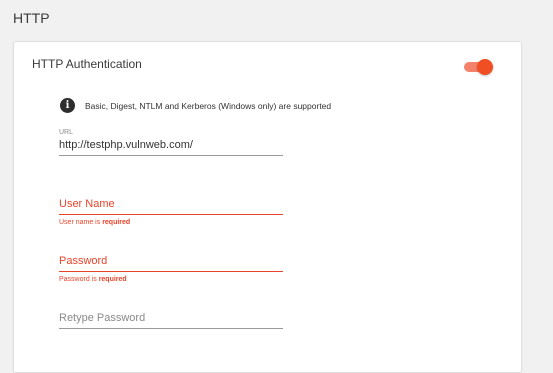 The height and width of the screenshot is (373, 553). What do you see at coordinates (171, 147) in the screenshot?
I see `url-input` at bounding box center [171, 147].